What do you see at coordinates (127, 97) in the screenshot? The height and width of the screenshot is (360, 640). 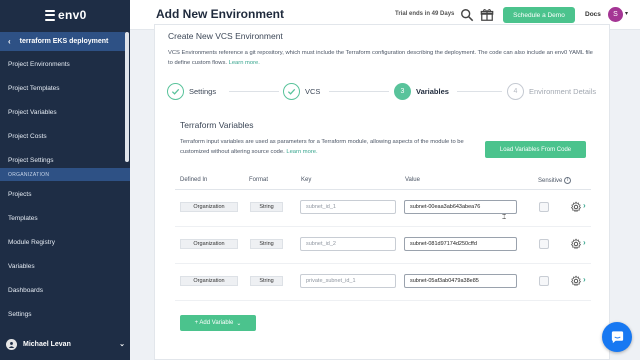 I see `sidebar-scrollbar` at bounding box center [127, 97].